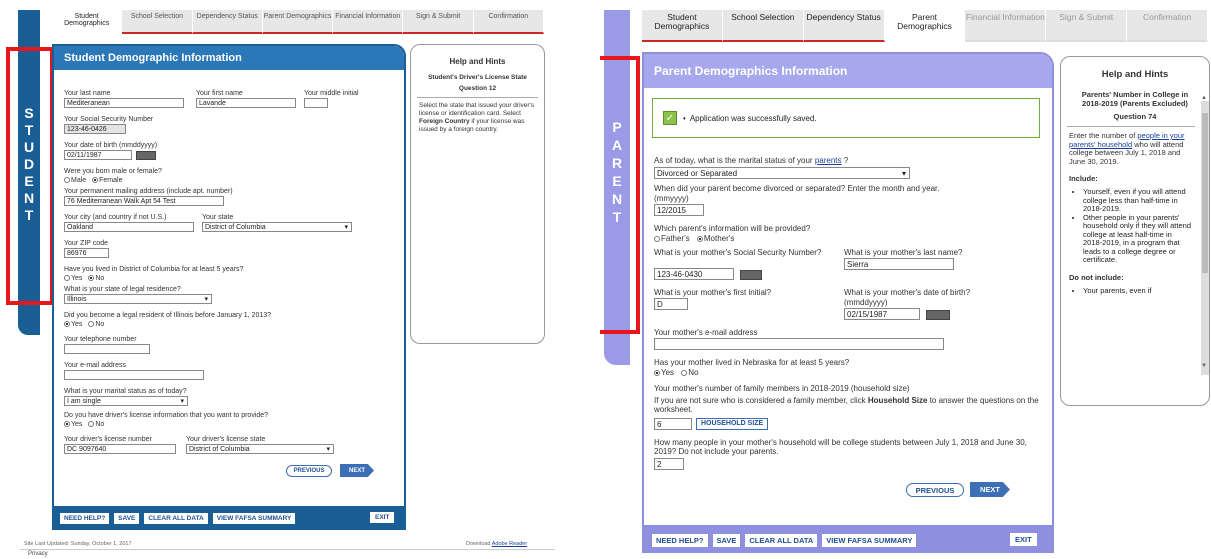  What do you see at coordinates (673, 424) in the screenshot?
I see `family-size-input: 6` at bounding box center [673, 424].